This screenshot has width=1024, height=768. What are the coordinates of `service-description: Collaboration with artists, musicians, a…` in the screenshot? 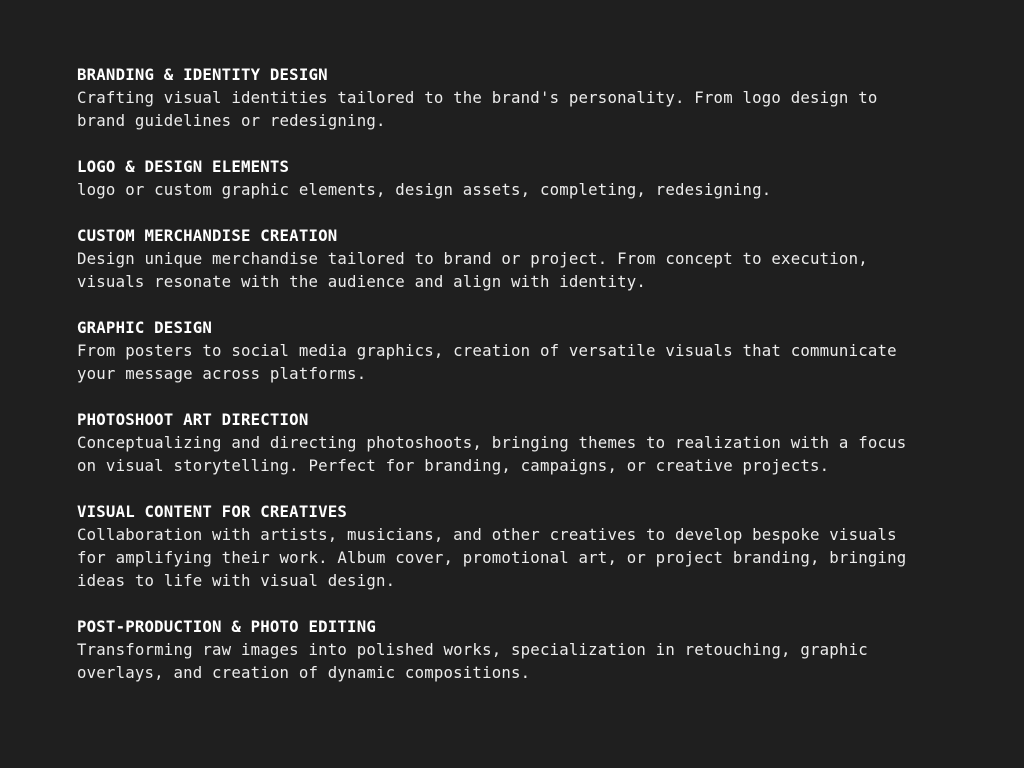 It's located at (492, 557).